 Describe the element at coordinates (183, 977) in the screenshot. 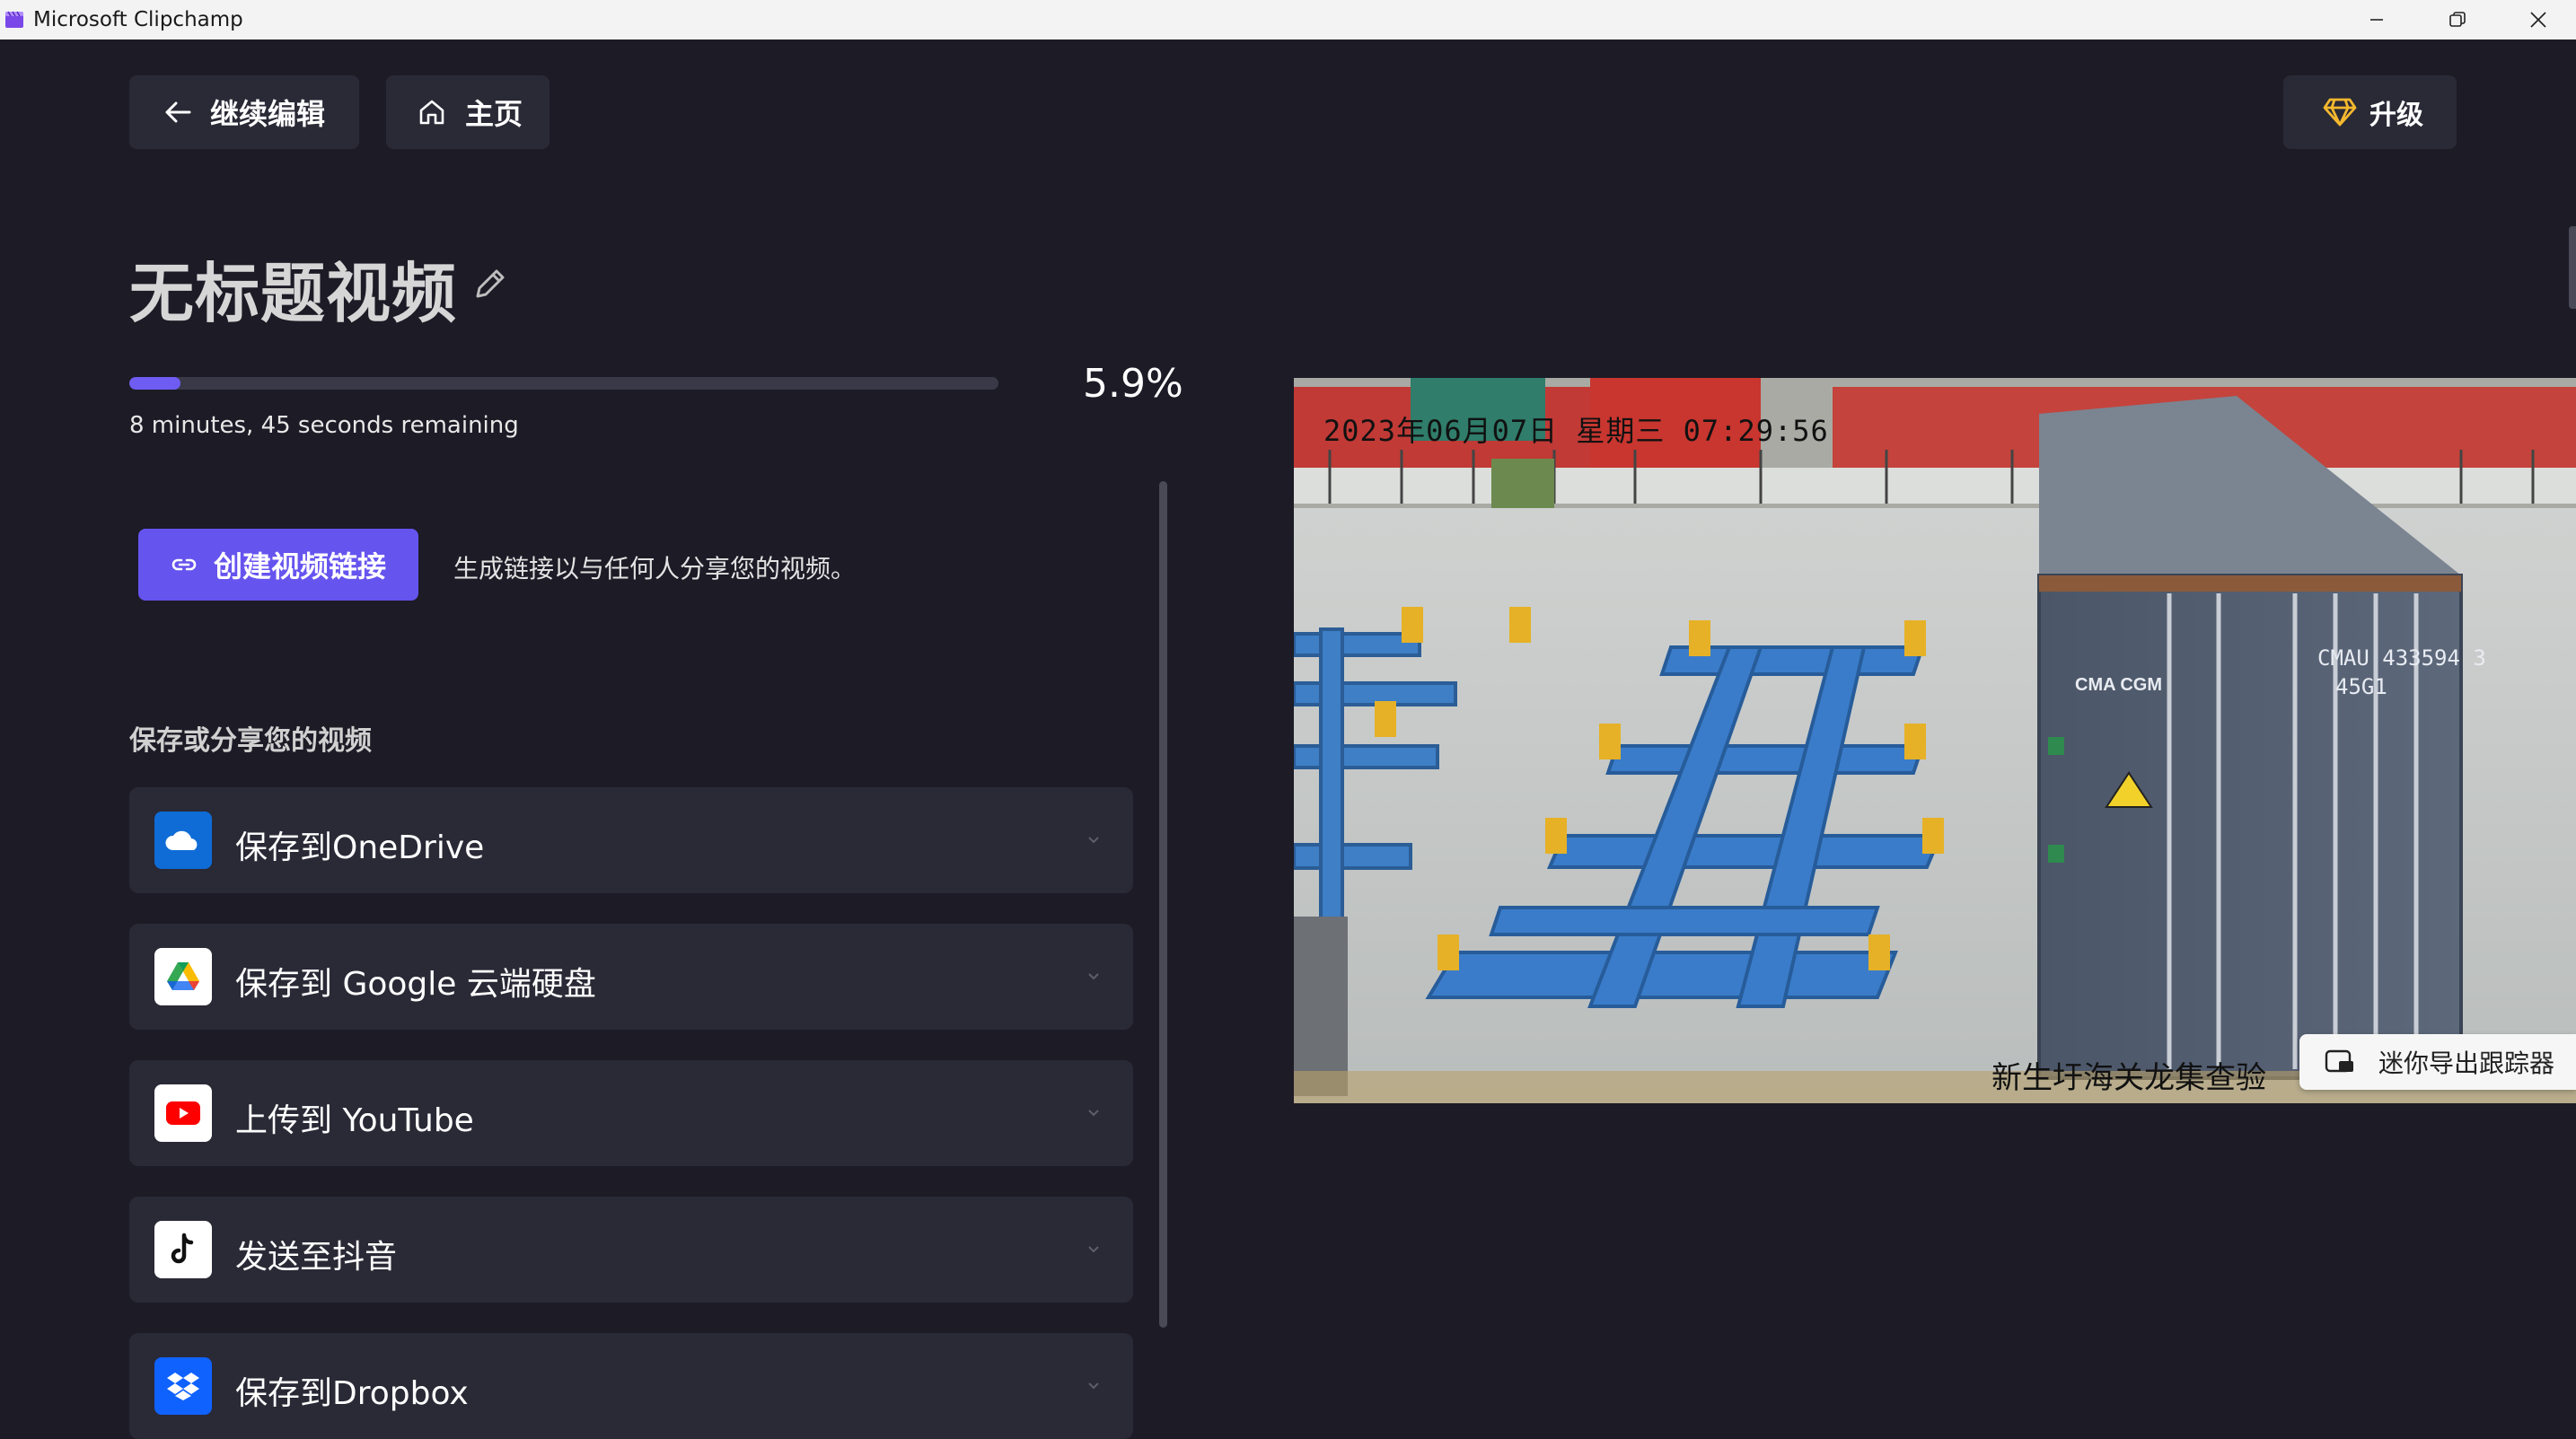

I see `google-drive-icon` at that location.